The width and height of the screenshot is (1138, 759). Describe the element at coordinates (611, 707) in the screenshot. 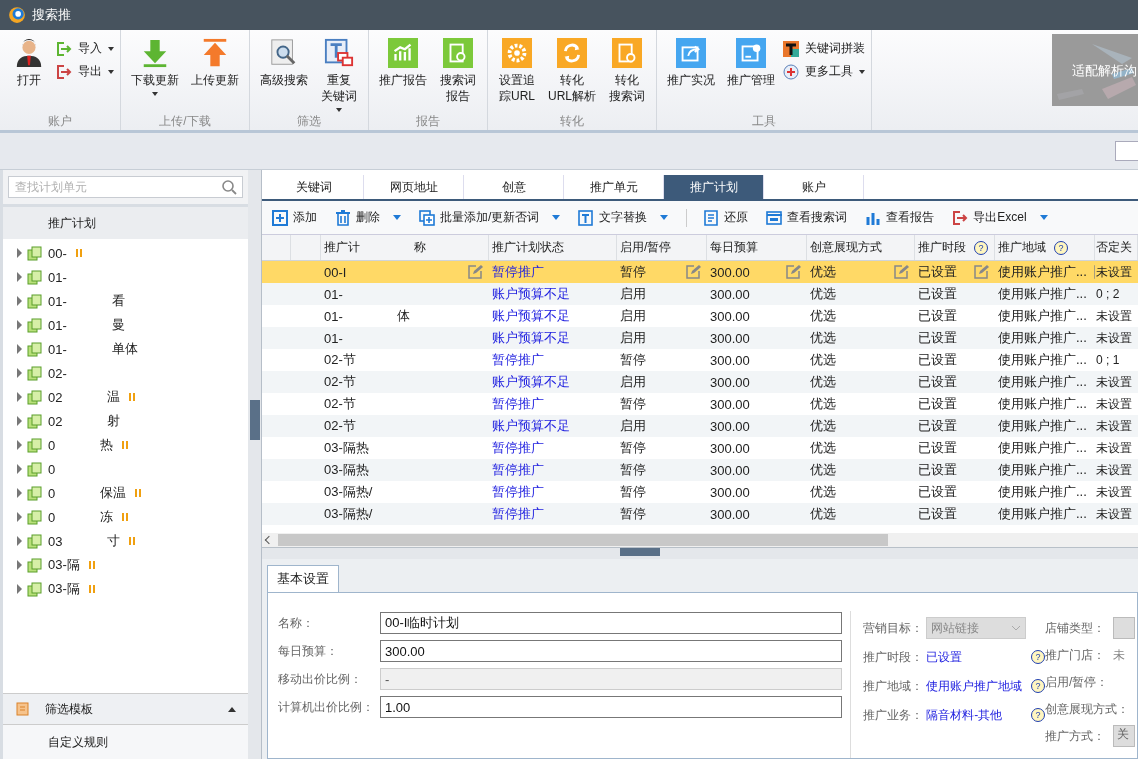

I see `input-field: 1.00` at that location.